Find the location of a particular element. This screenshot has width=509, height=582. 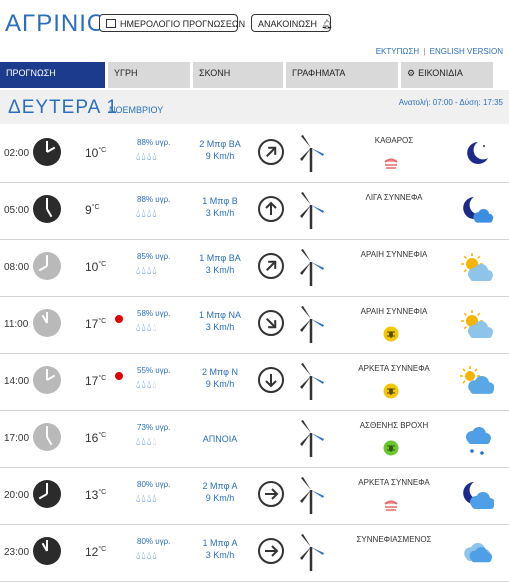

moon-icon is located at coordinates (477, 155).